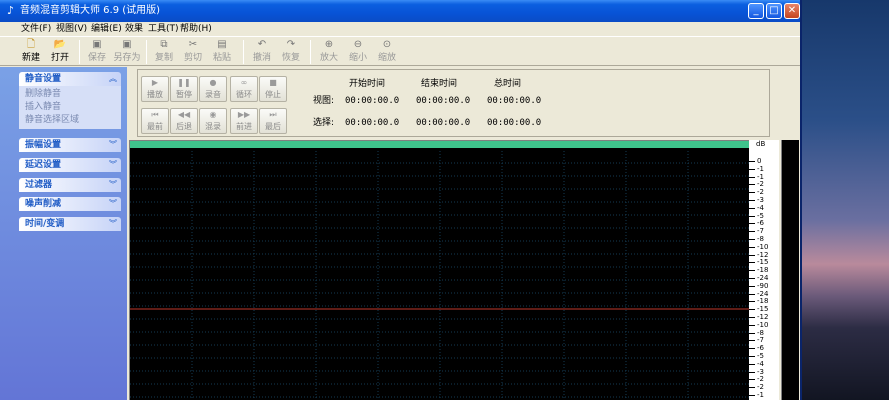  I want to click on db-label: -18, so click(763, 270).